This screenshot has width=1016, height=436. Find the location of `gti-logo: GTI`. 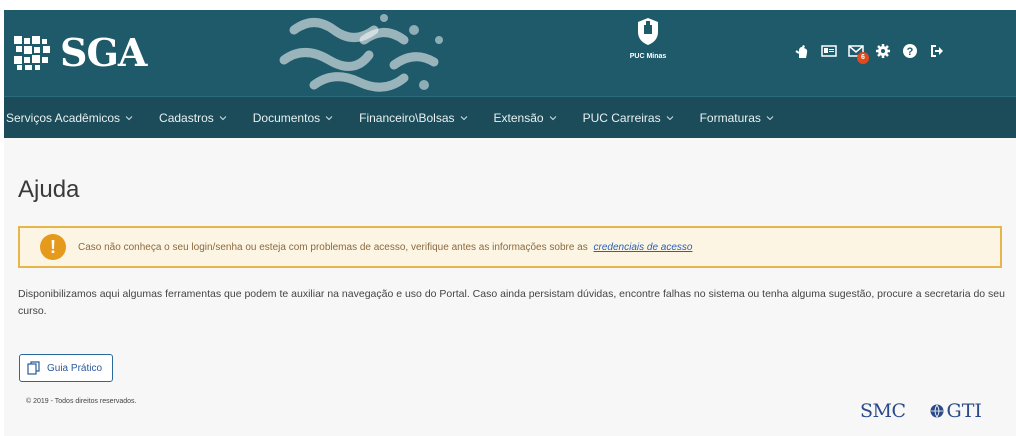

gti-logo: GTI is located at coordinates (956, 411).